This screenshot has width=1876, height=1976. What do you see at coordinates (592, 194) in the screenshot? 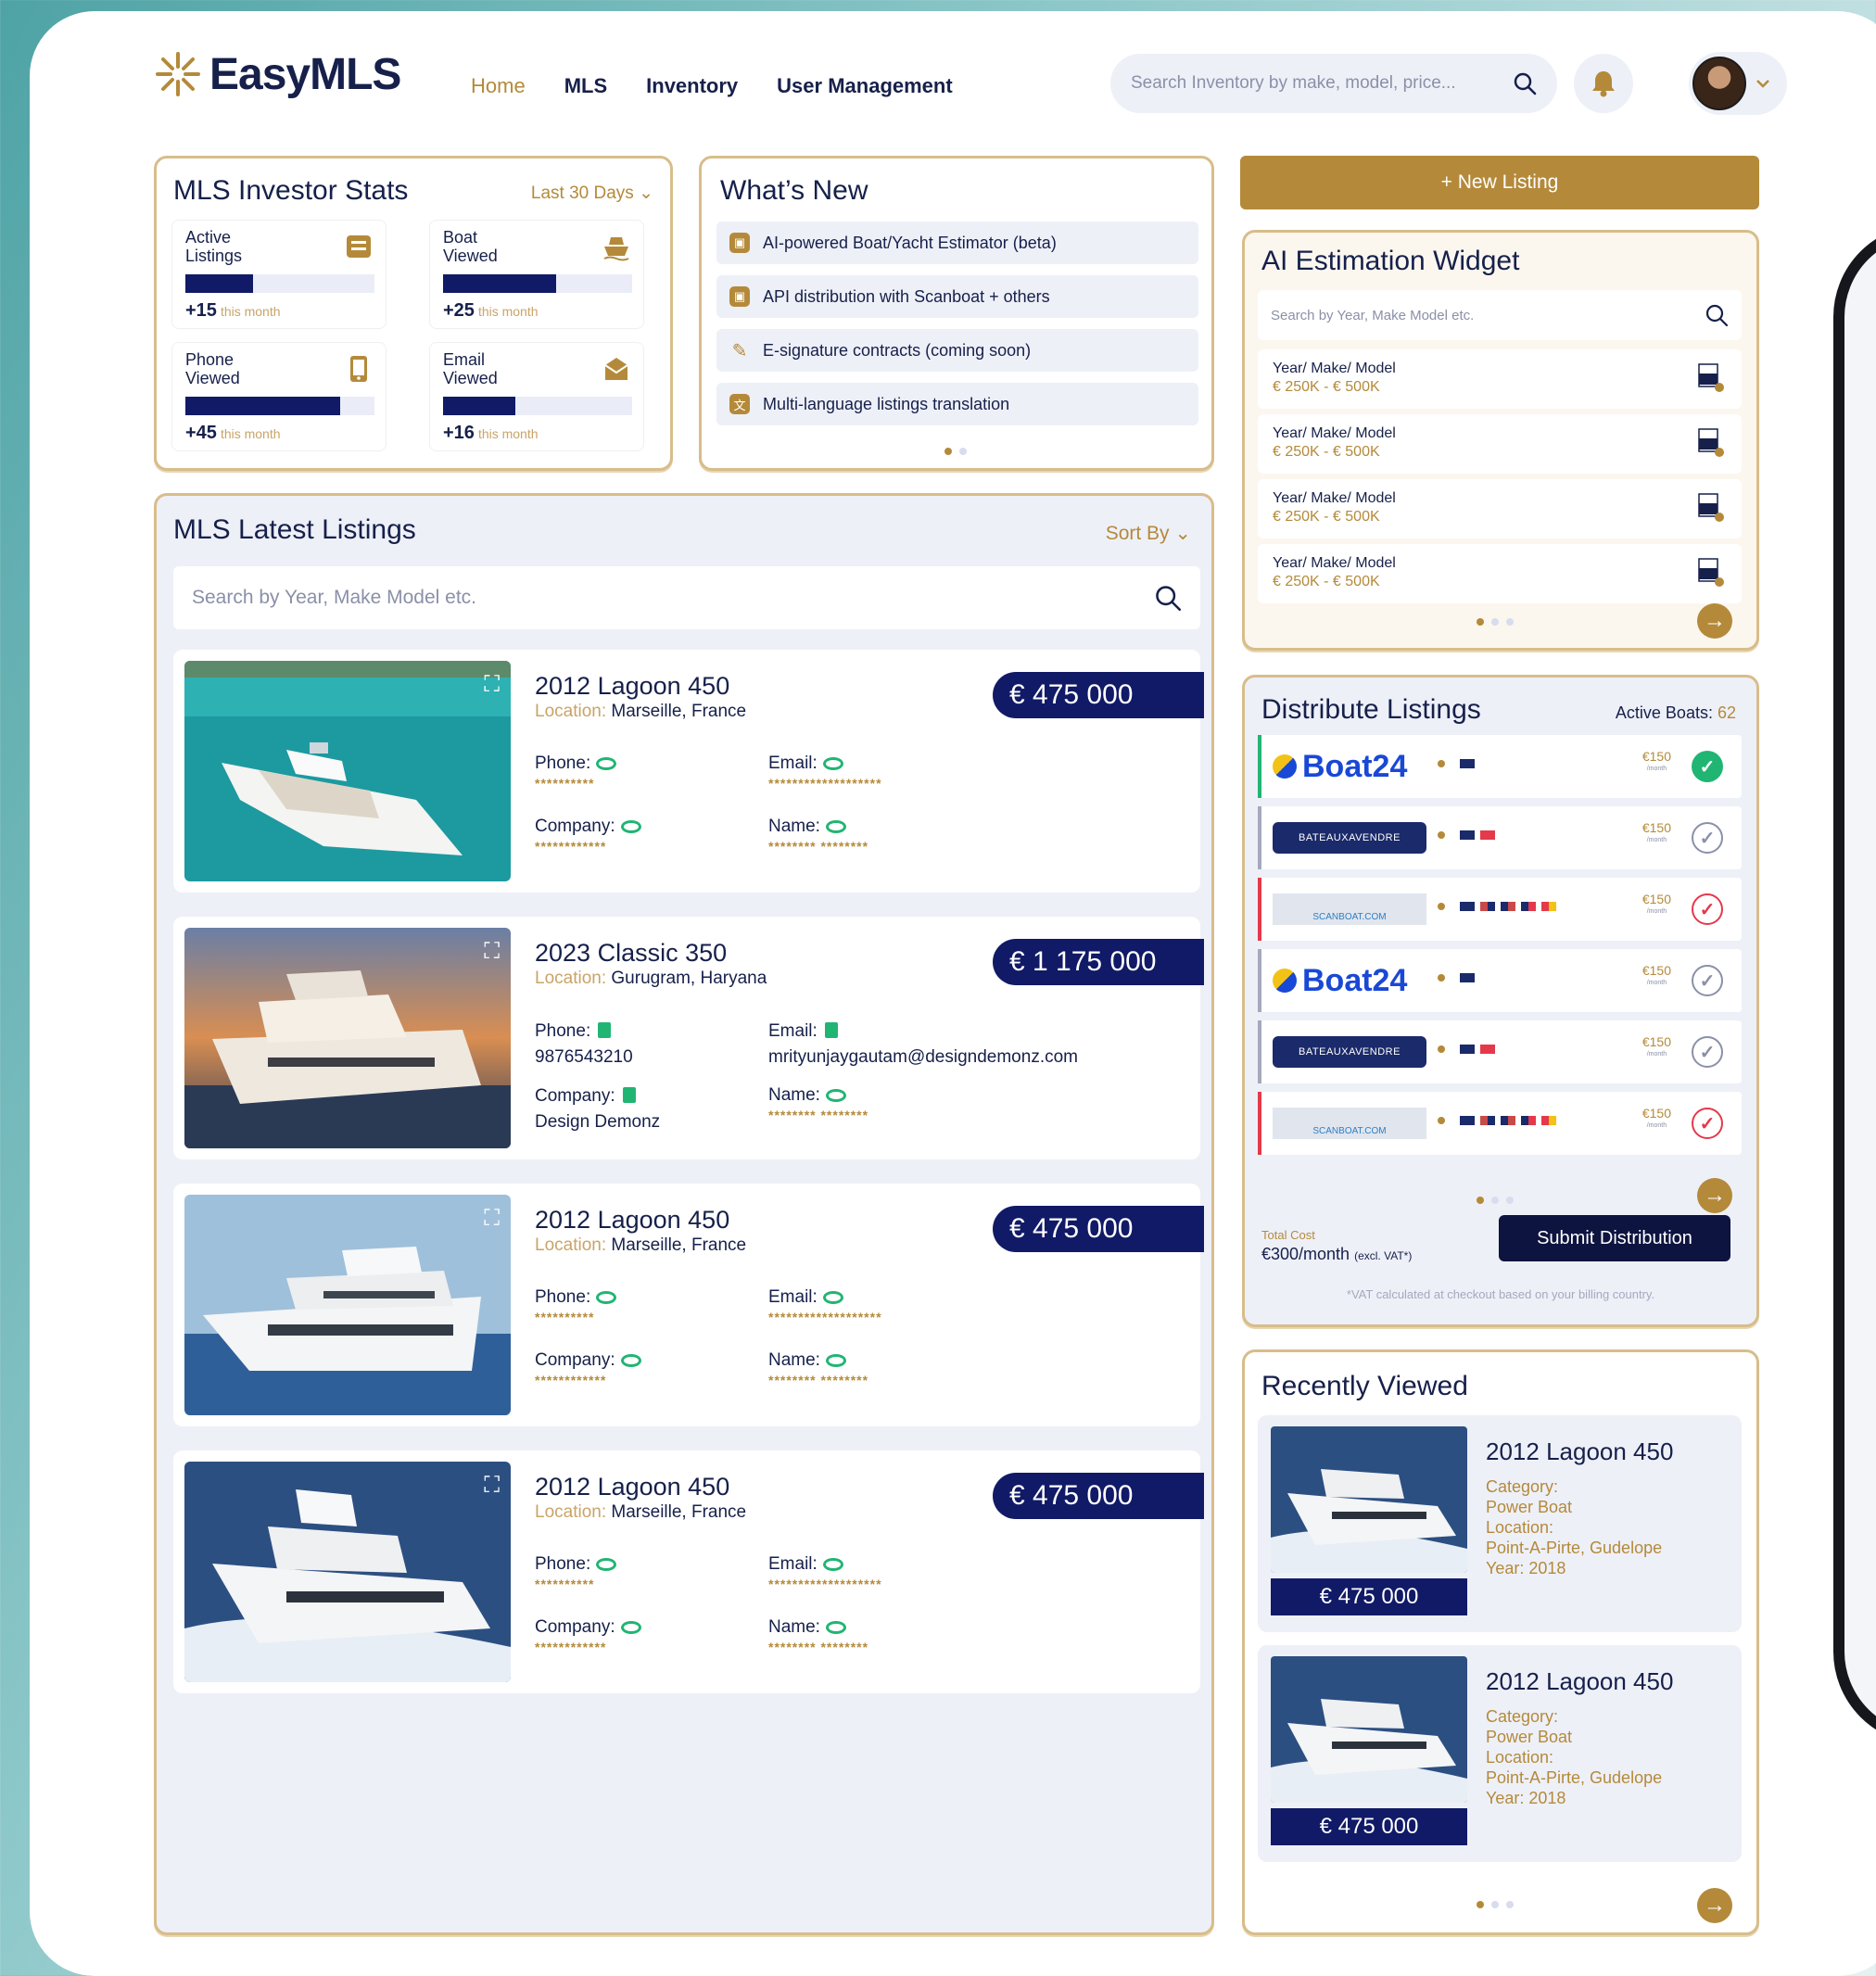
I see `date-range-select: Last 30 Days ⌄` at bounding box center [592, 194].